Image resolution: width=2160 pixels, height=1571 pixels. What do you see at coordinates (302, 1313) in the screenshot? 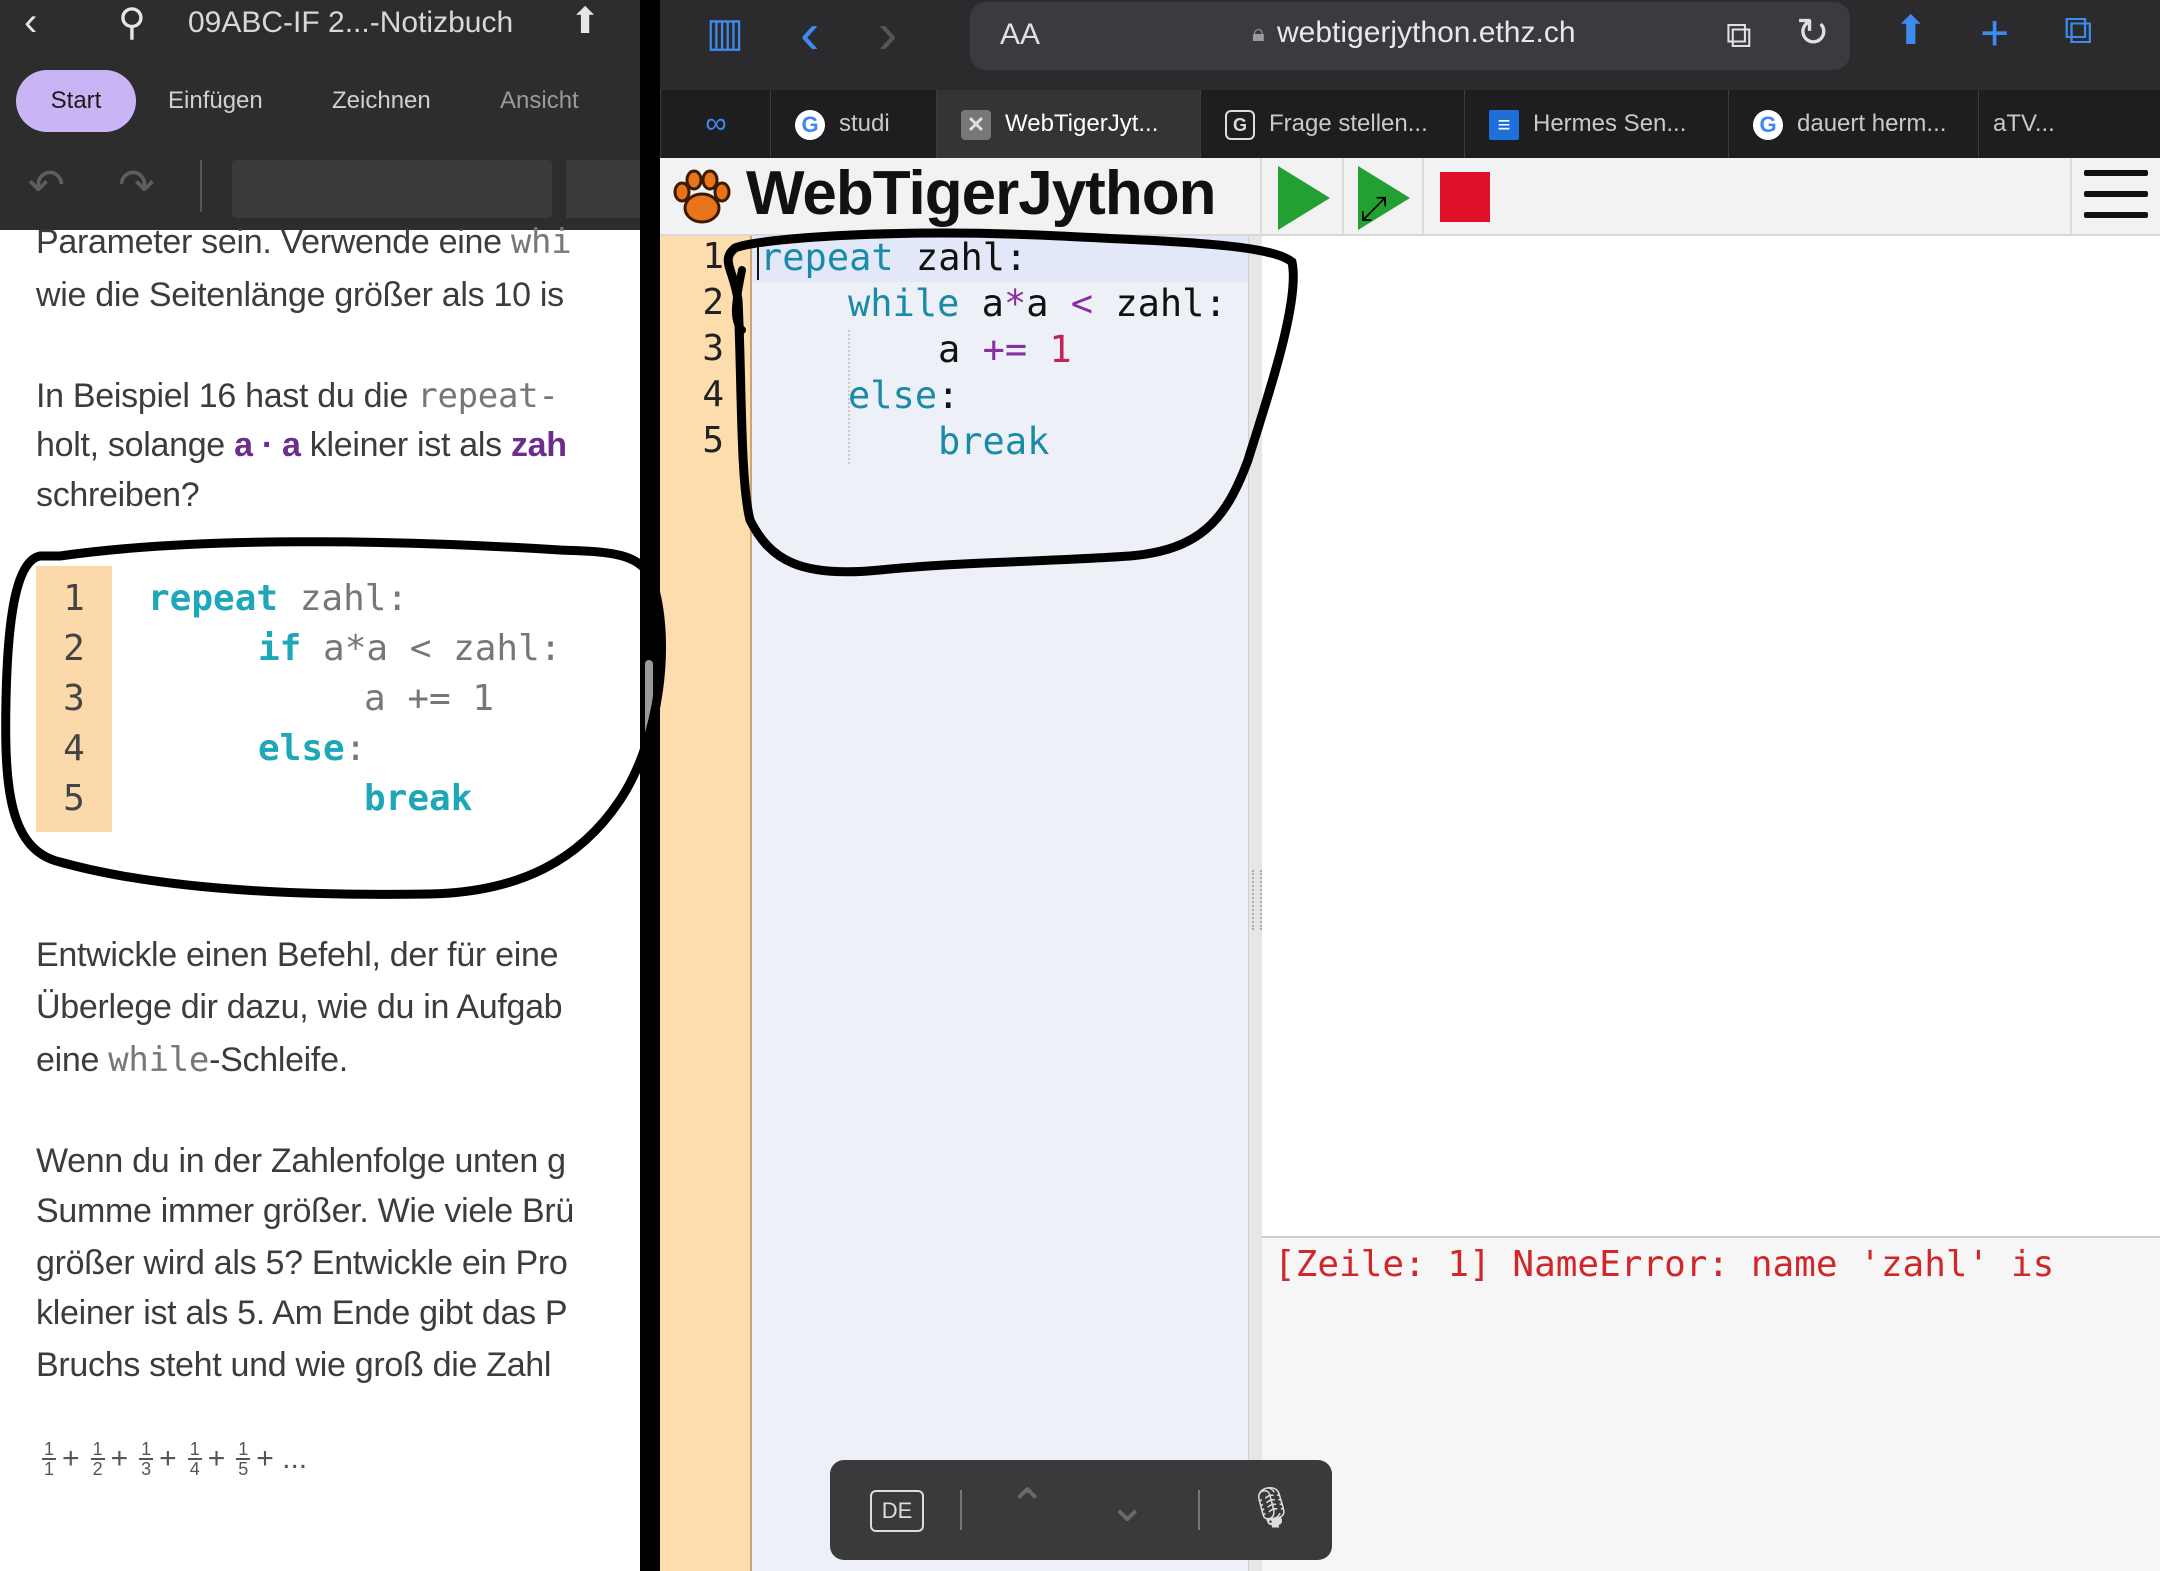
I see `paragraph-line: kleiner ist als 5. Am Ende gibt das P` at bounding box center [302, 1313].